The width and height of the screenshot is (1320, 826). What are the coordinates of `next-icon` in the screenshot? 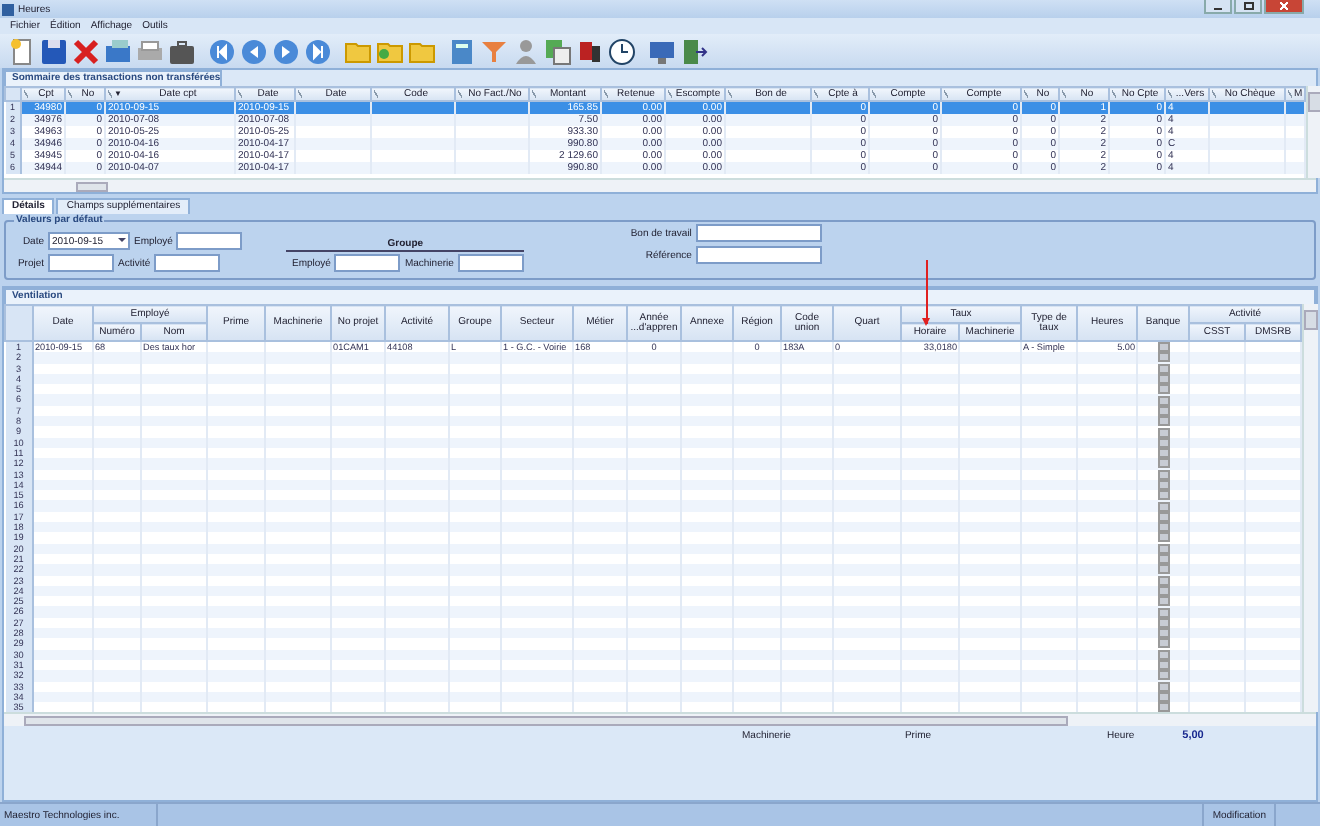 It's located at (286, 51).